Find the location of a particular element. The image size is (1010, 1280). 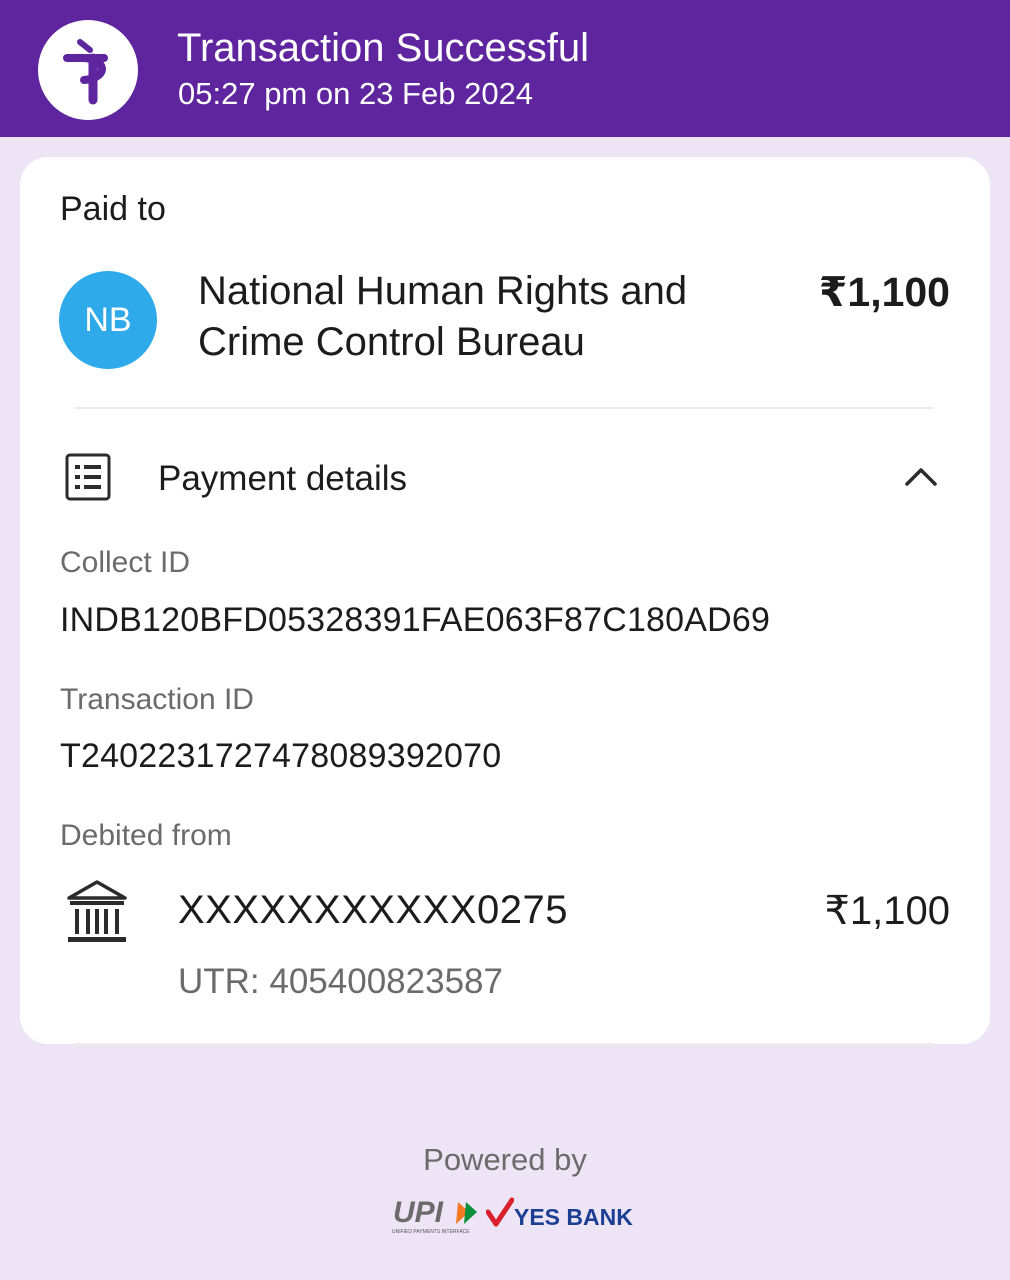

paid-amount: ₹1,100 is located at coordinates (884, 292).